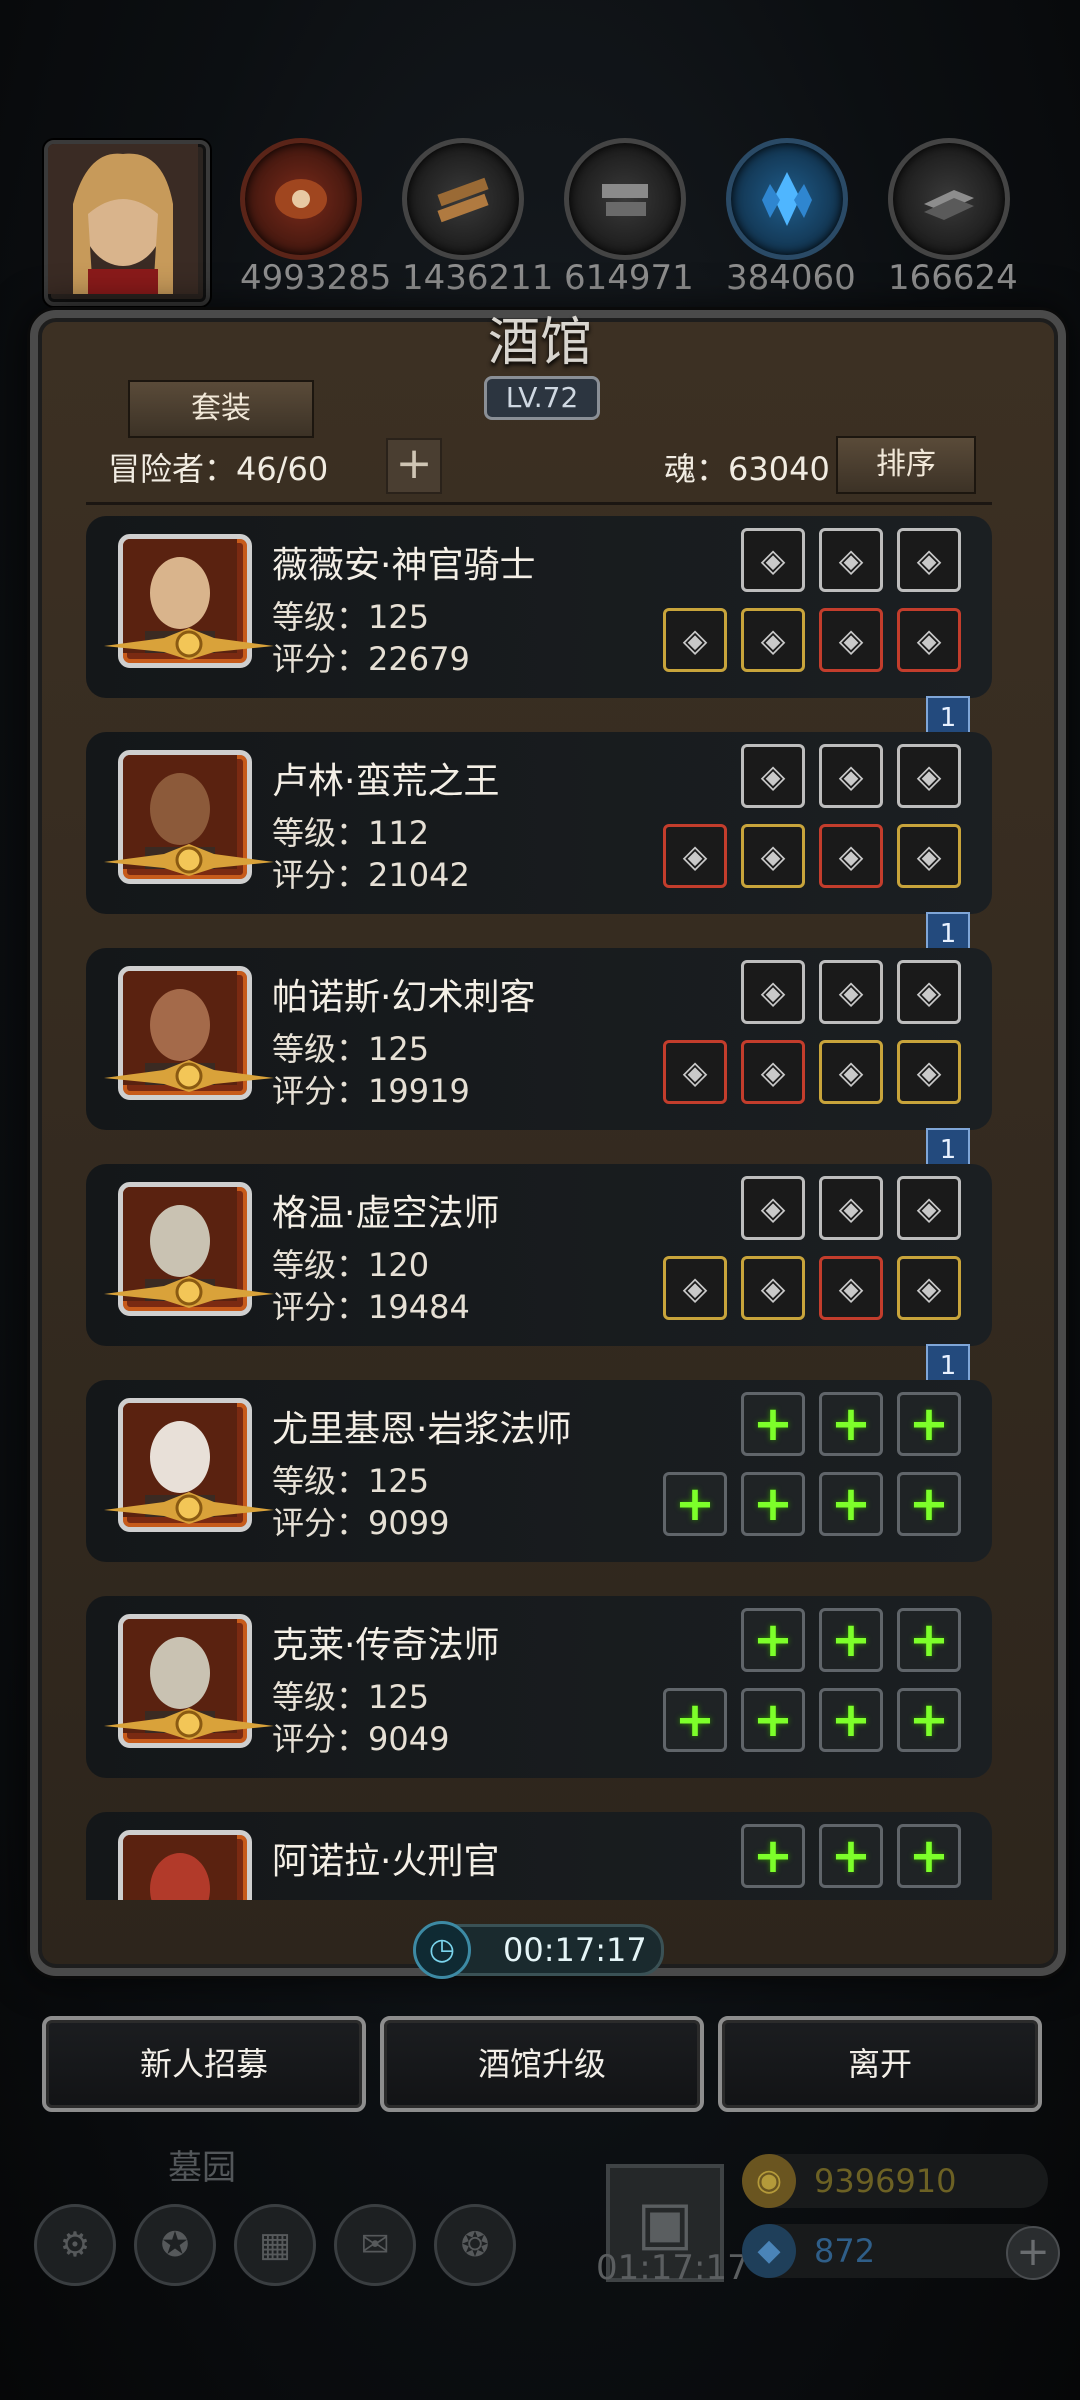 The image size is (1080, 2400). What do you see at coordinates (953, 278) in the screenshot?
I see `resource-value: 166624` at bounding box center [953, 278].